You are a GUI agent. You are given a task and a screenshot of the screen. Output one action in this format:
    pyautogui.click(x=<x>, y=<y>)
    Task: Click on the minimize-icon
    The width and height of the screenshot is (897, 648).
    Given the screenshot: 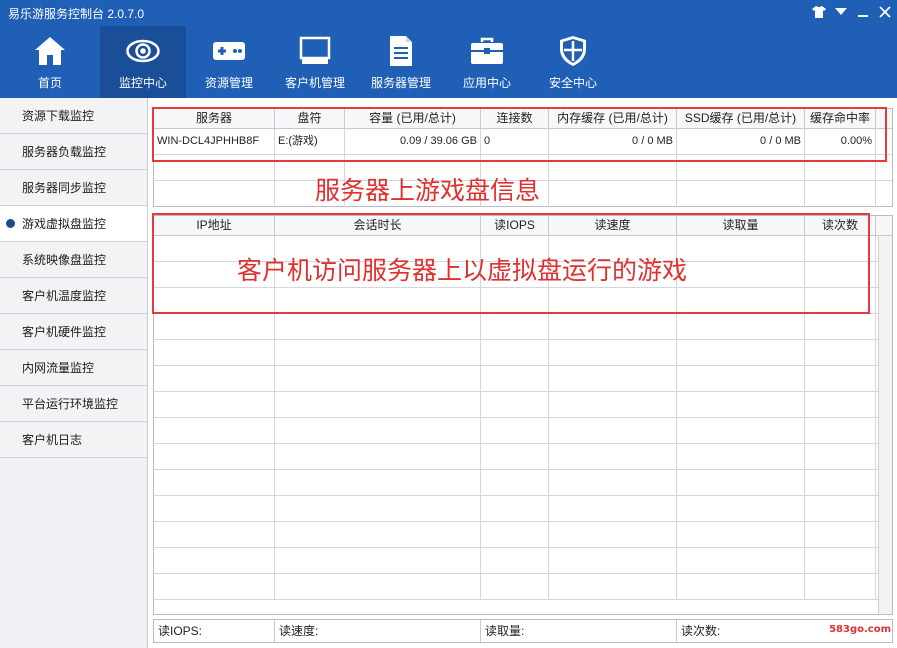 What is the action you would take?
    pyautogui.click(x=863, y=12)
    